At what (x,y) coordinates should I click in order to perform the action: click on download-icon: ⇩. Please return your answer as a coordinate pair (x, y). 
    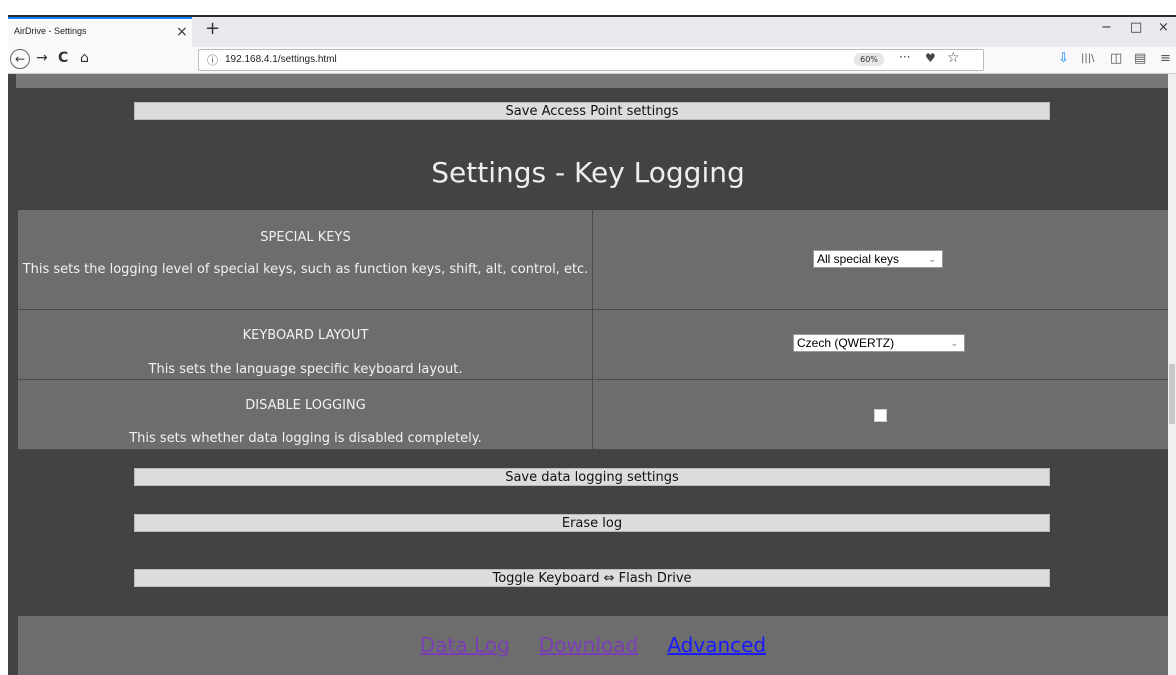
    Looking at the image, I should click on (1063, 58).